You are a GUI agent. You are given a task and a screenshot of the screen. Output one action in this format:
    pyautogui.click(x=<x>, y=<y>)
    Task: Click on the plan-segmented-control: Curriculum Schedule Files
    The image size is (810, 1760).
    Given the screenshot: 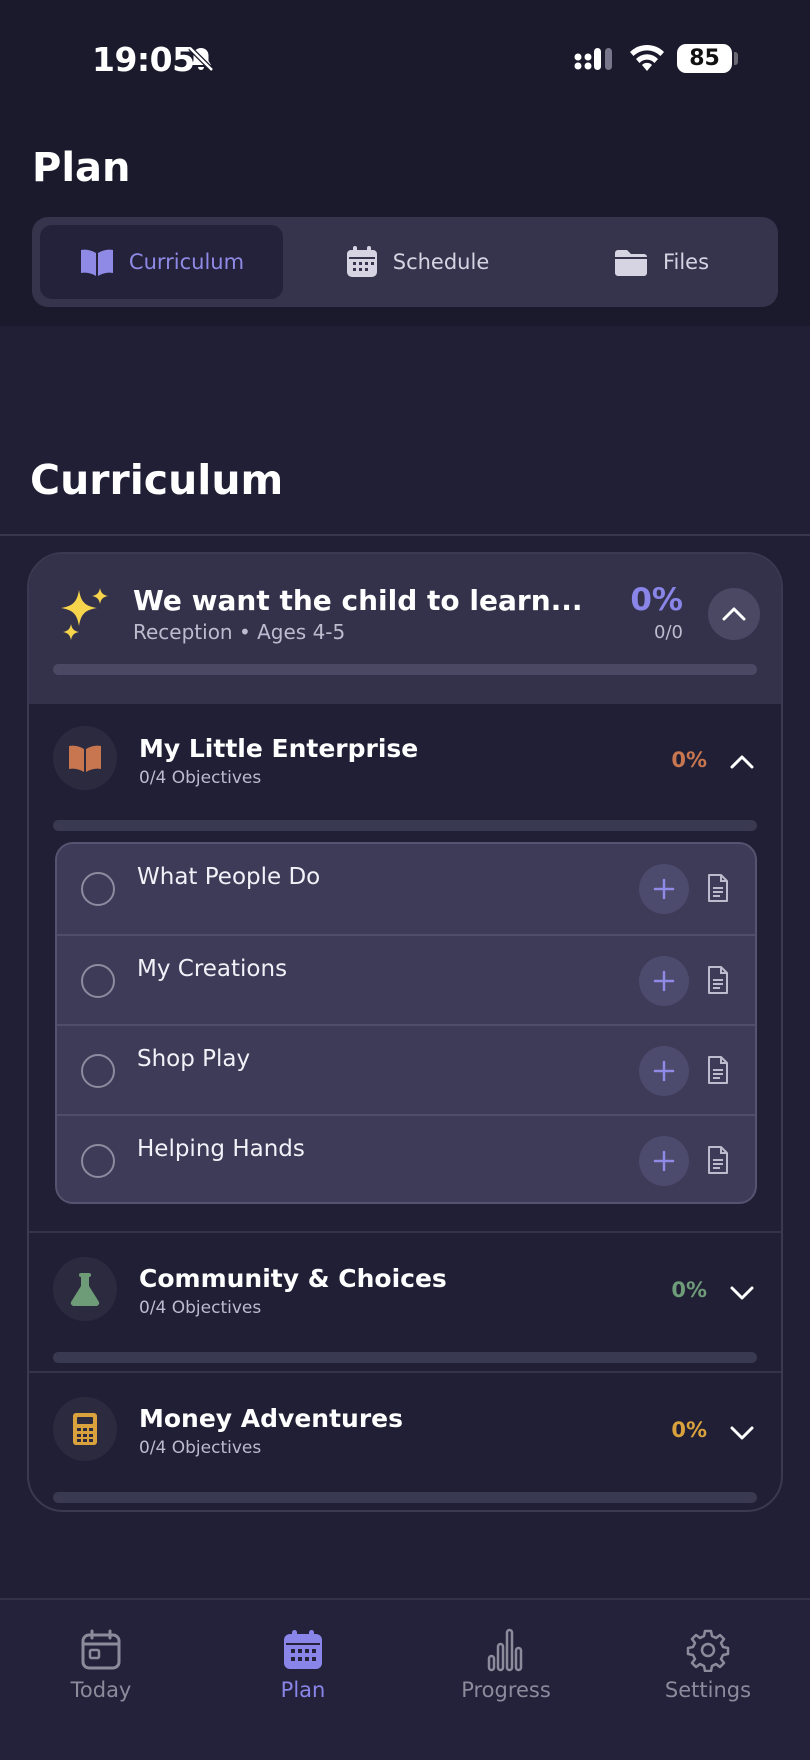 What is the action you would take?
    pyautogui.click(x=405, y=262)
    